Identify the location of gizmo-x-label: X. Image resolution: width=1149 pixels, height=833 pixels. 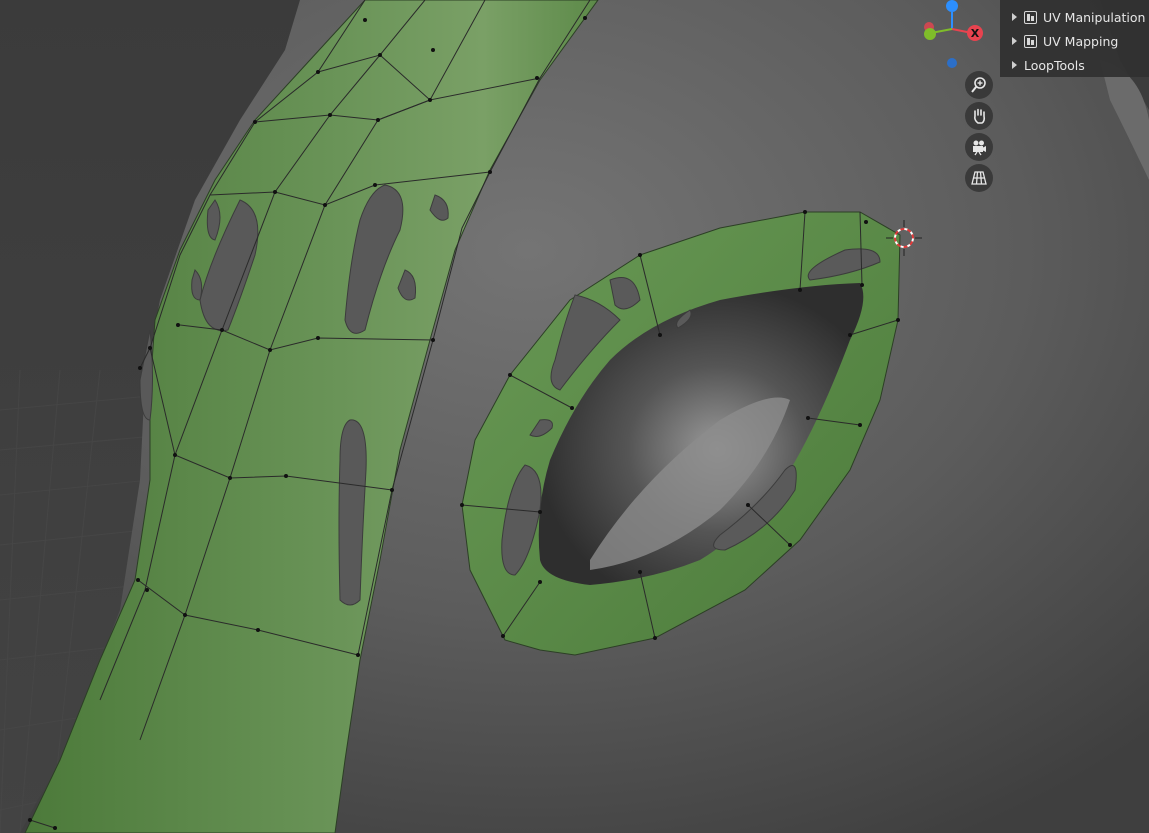
(975, 33).